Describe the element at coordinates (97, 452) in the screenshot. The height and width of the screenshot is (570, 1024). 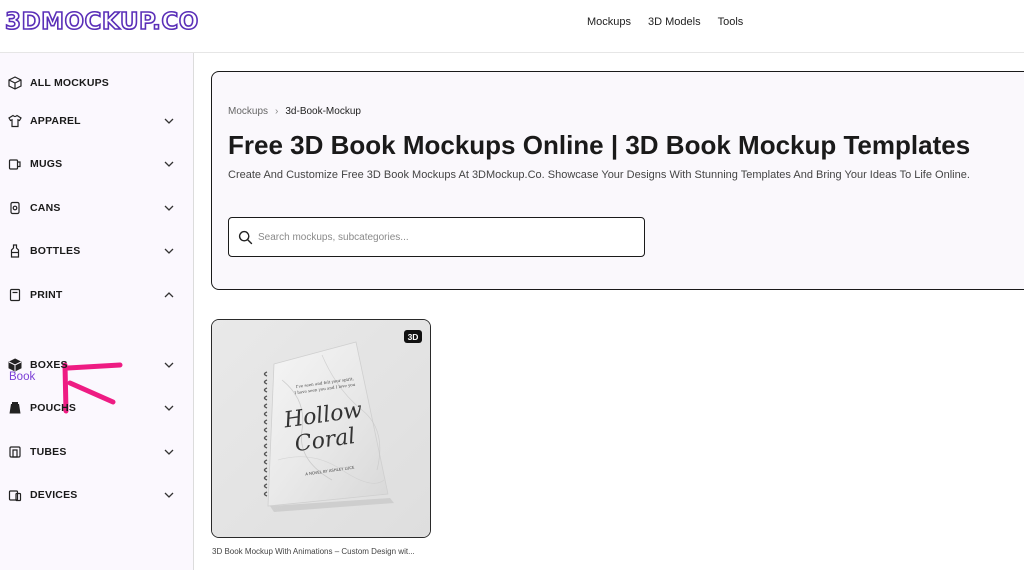
I see `sidebar-item-tubes: TUBES` at that location.